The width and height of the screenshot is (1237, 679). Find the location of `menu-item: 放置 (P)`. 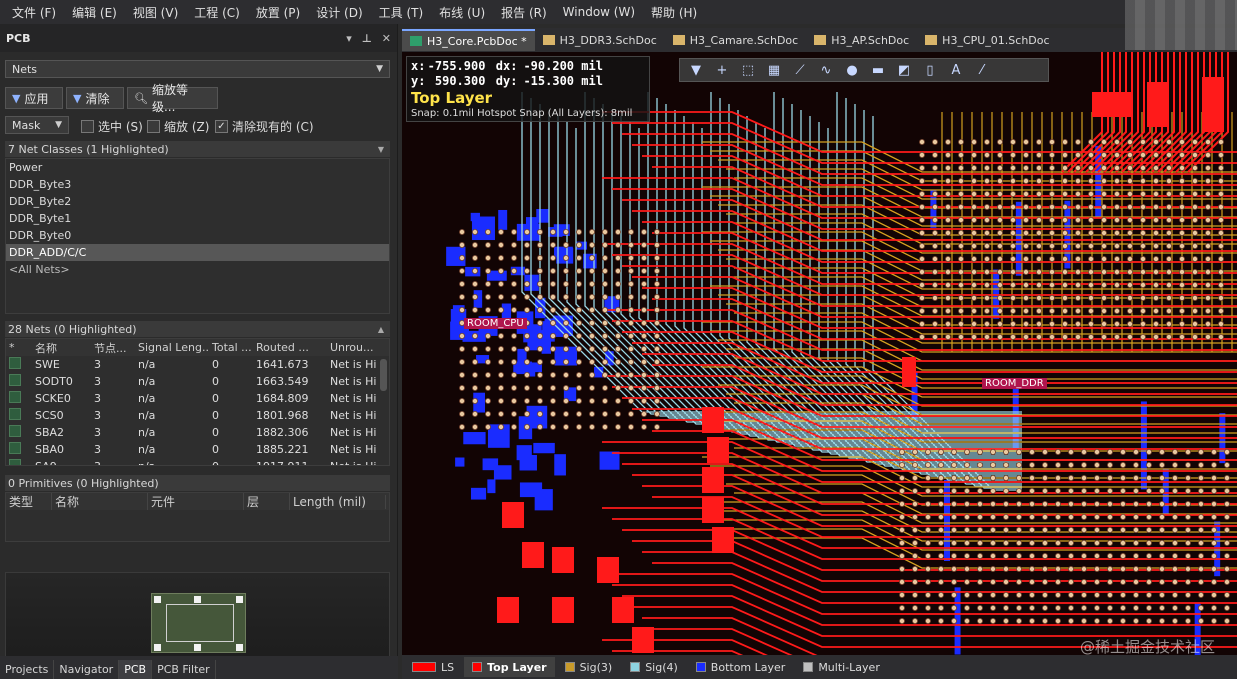

menu-item: 放置 (P) is located at coordinates (278, 12).